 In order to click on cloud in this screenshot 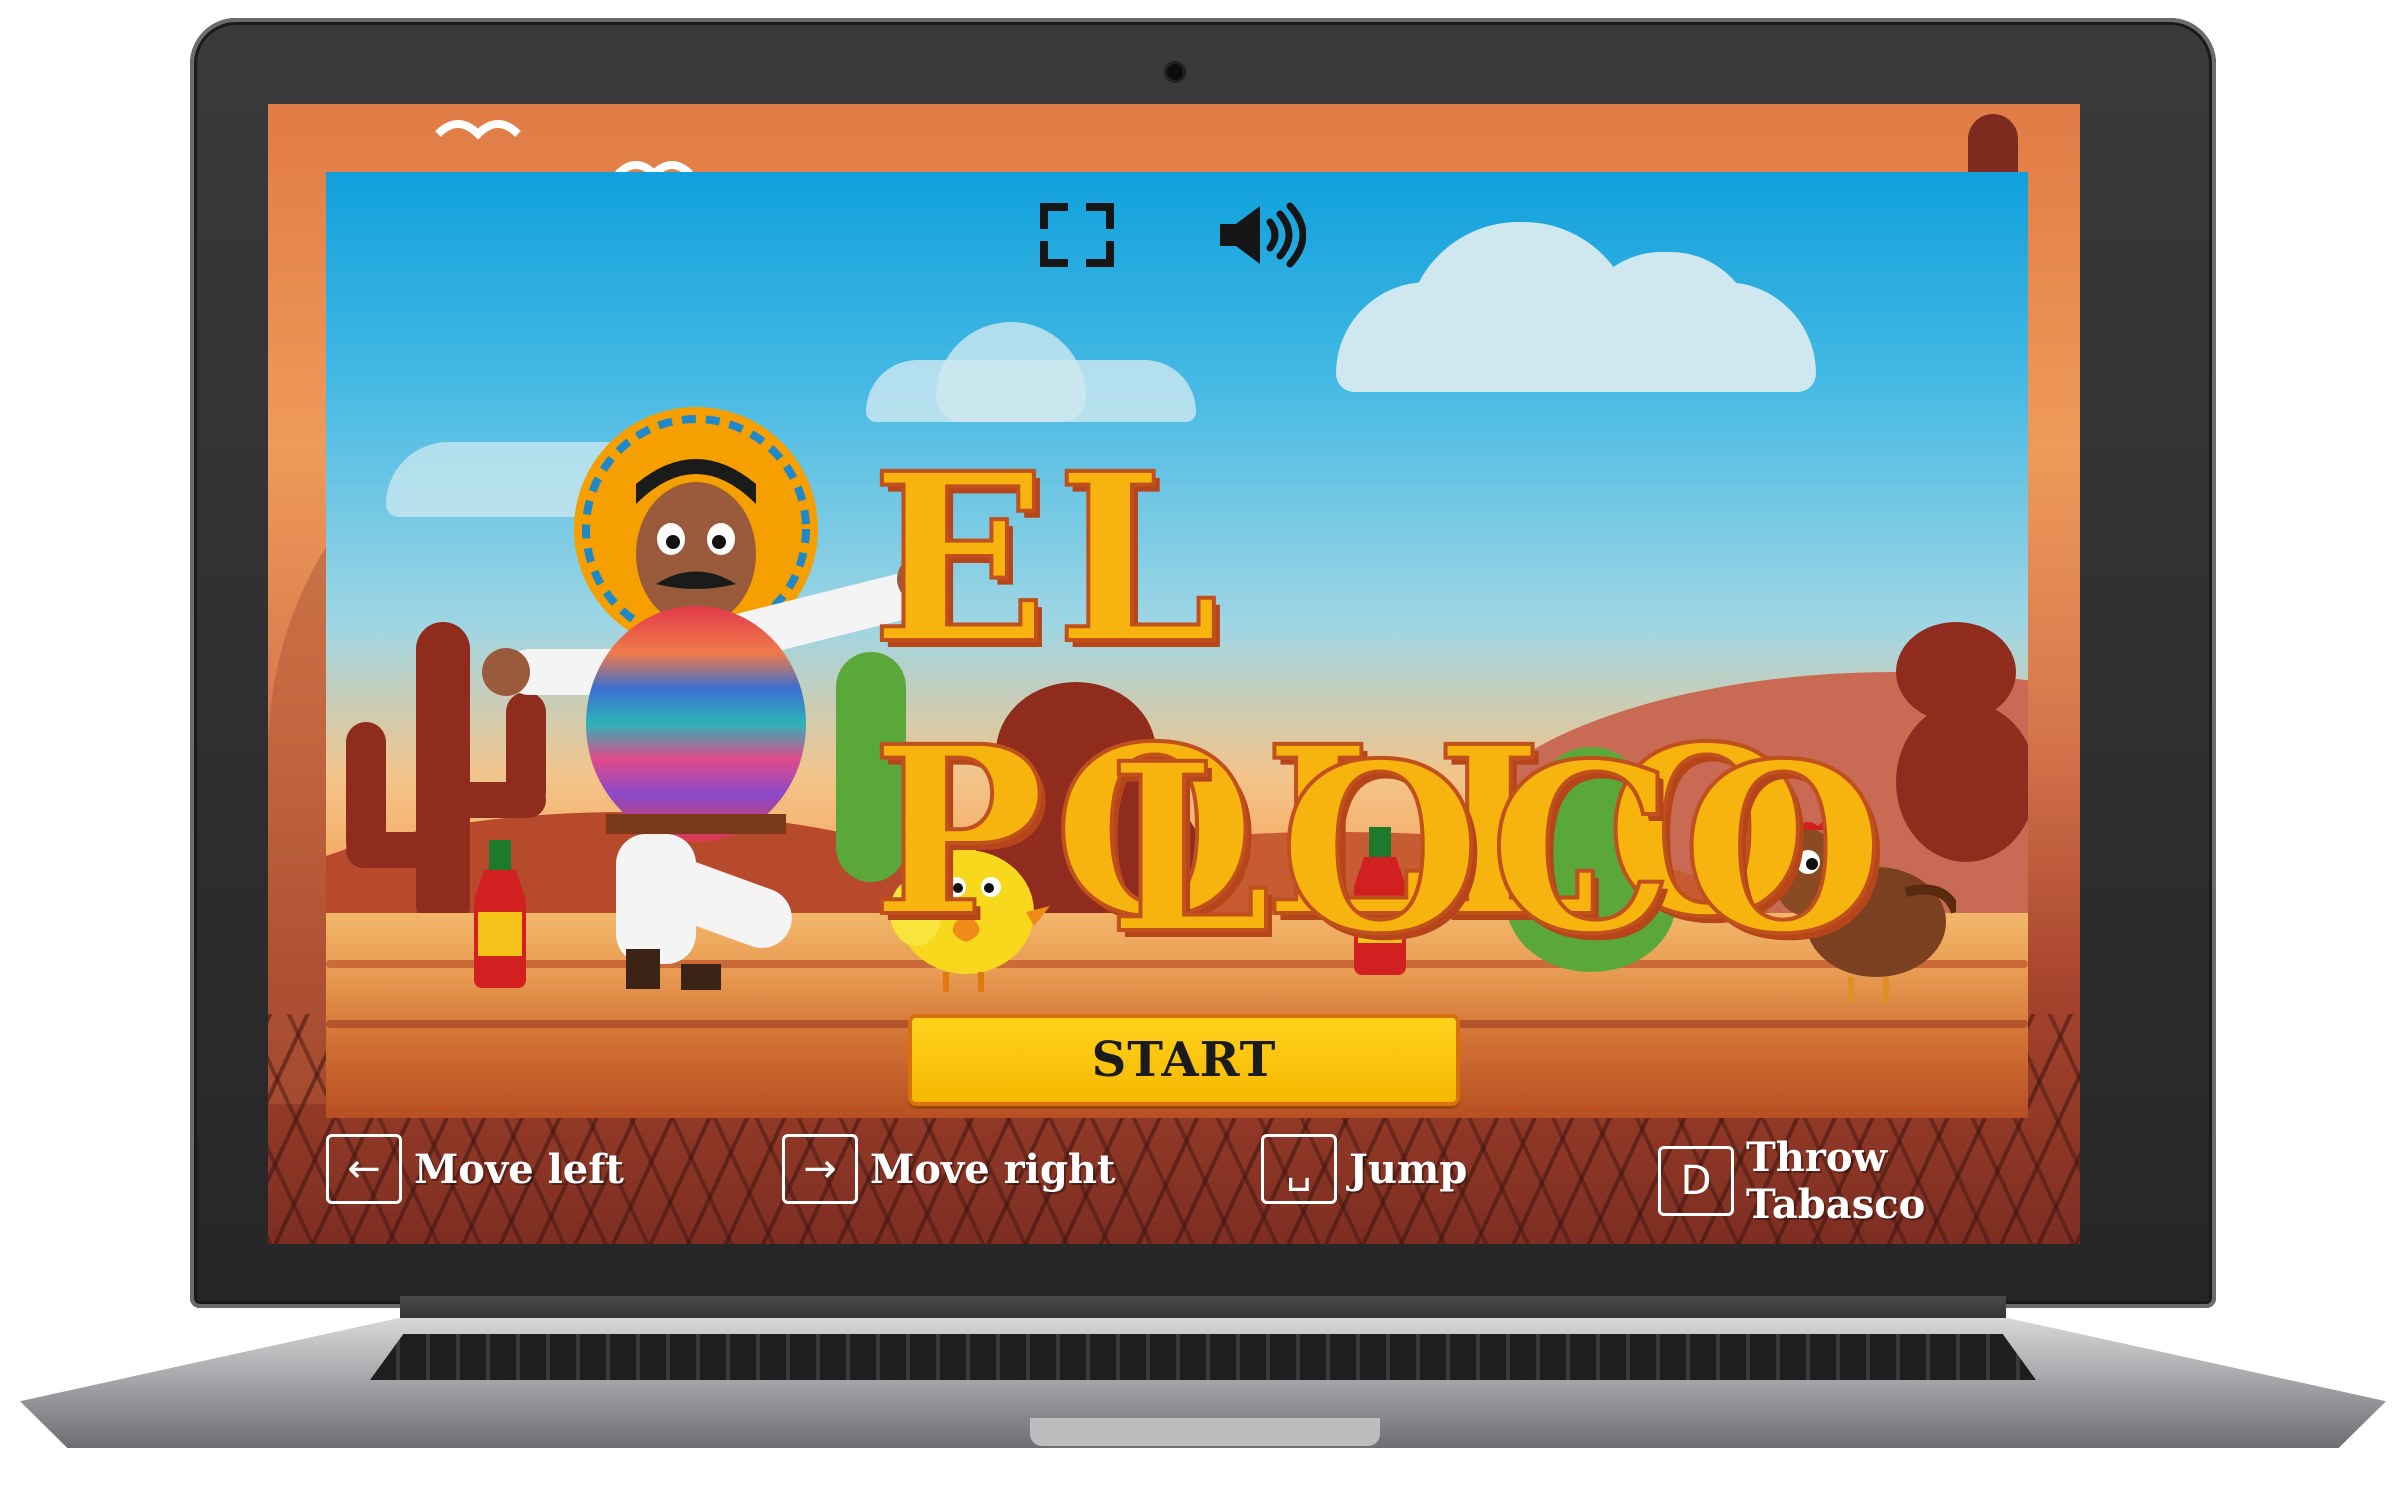, I will do `click(1011, 372)`.